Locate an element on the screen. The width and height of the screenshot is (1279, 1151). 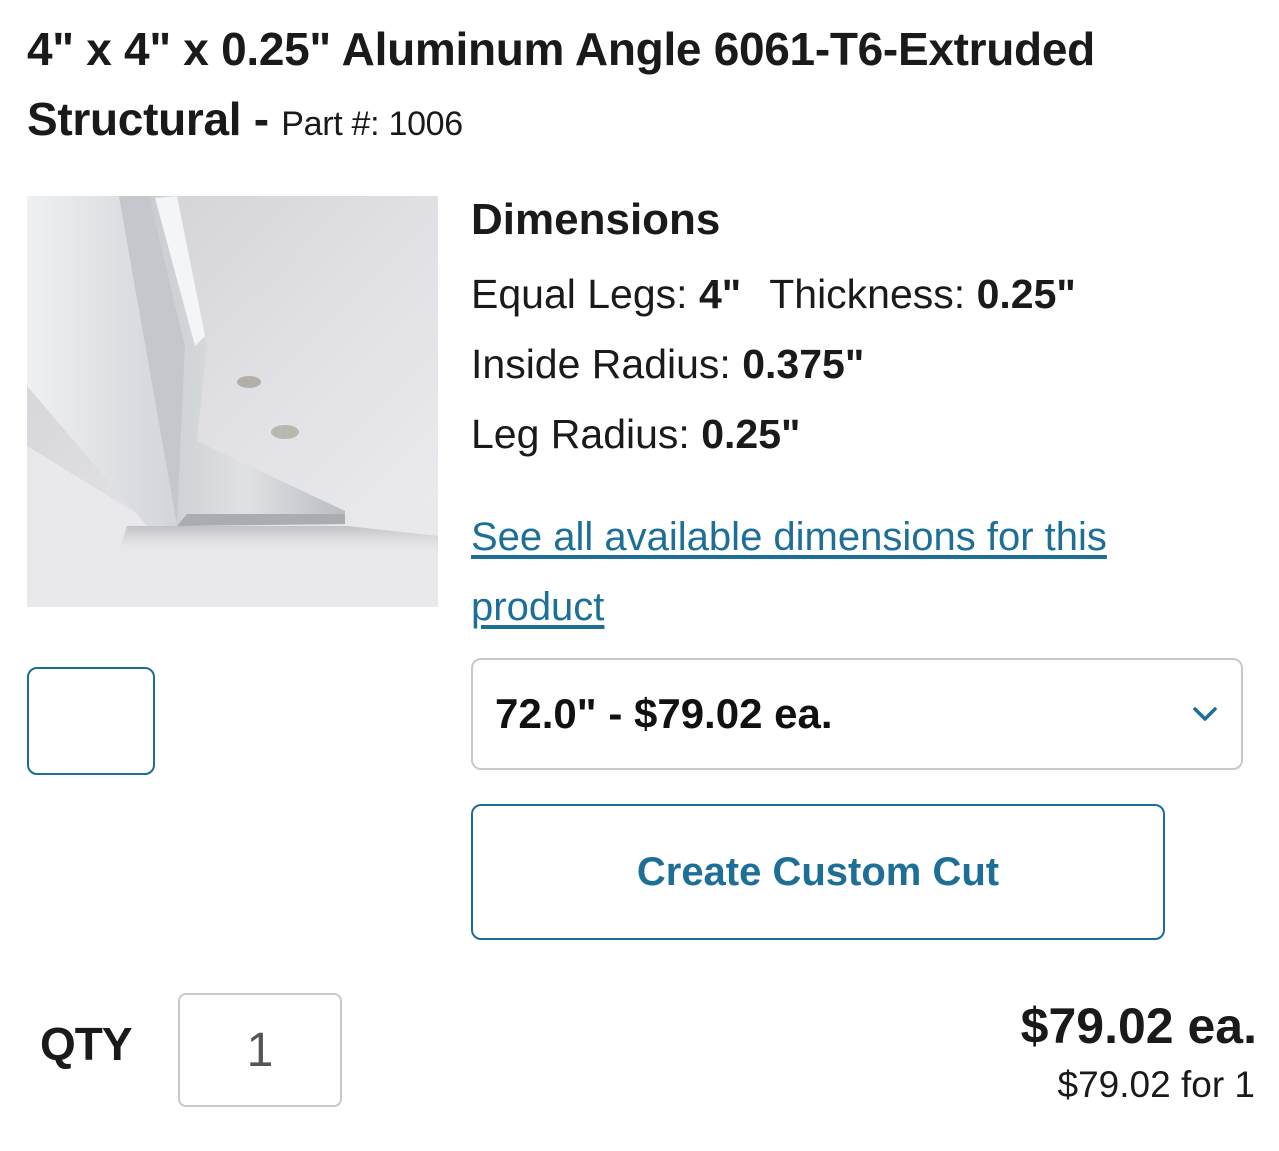
dimensions-row-leg-radius: Leg Radius: 0.25" is located at coordinates (635, 434).